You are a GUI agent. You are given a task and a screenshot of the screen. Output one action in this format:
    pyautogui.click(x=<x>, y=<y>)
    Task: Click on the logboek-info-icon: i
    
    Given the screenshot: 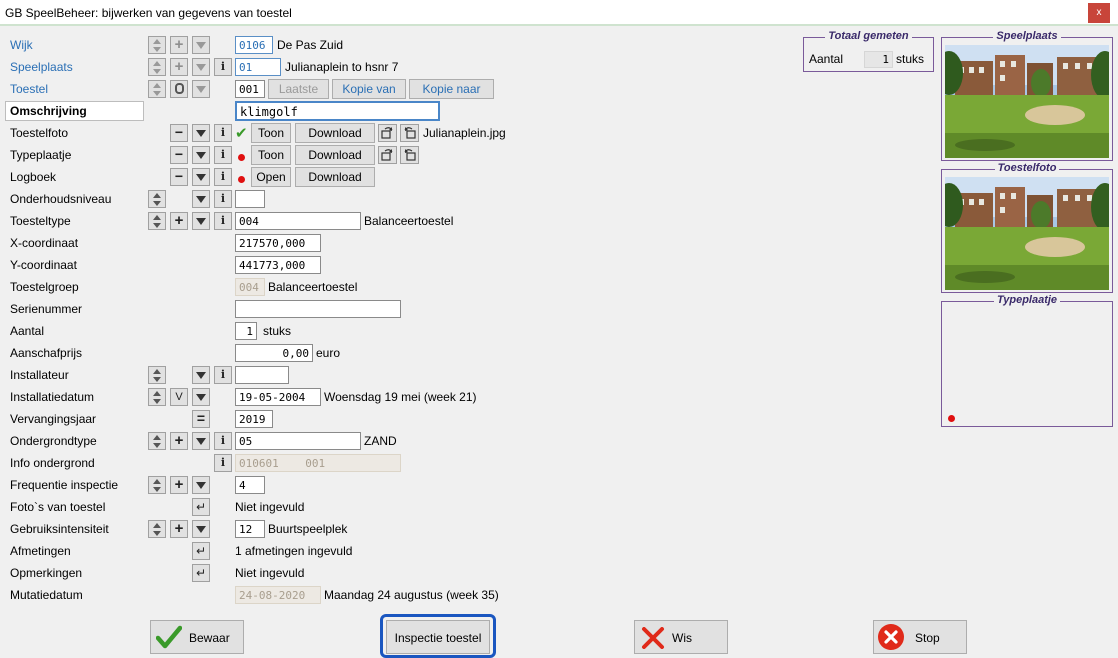 What is the action you would take?
    pyautogui.click(x=223, y=177)
    